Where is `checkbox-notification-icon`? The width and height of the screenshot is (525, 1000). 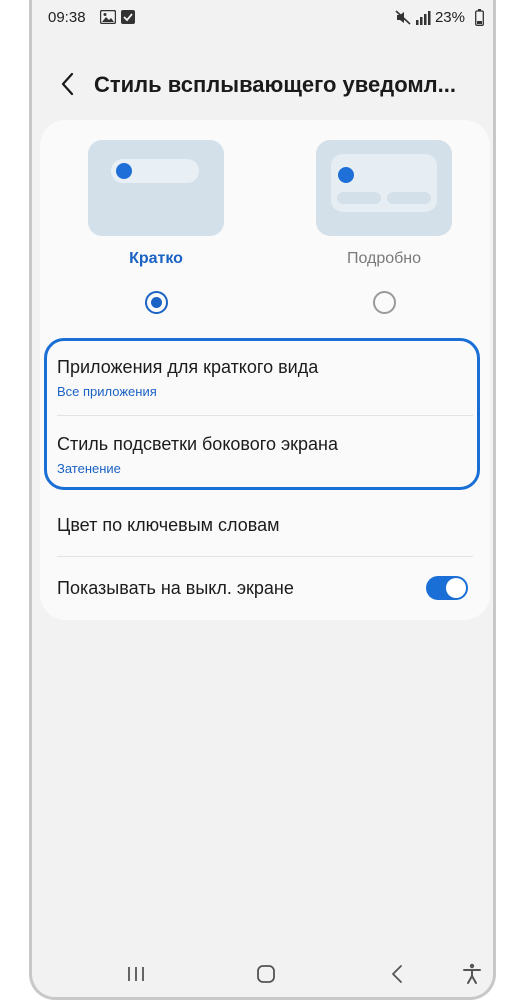
checkbox-notification-icon is located at coordinates (128, 17).